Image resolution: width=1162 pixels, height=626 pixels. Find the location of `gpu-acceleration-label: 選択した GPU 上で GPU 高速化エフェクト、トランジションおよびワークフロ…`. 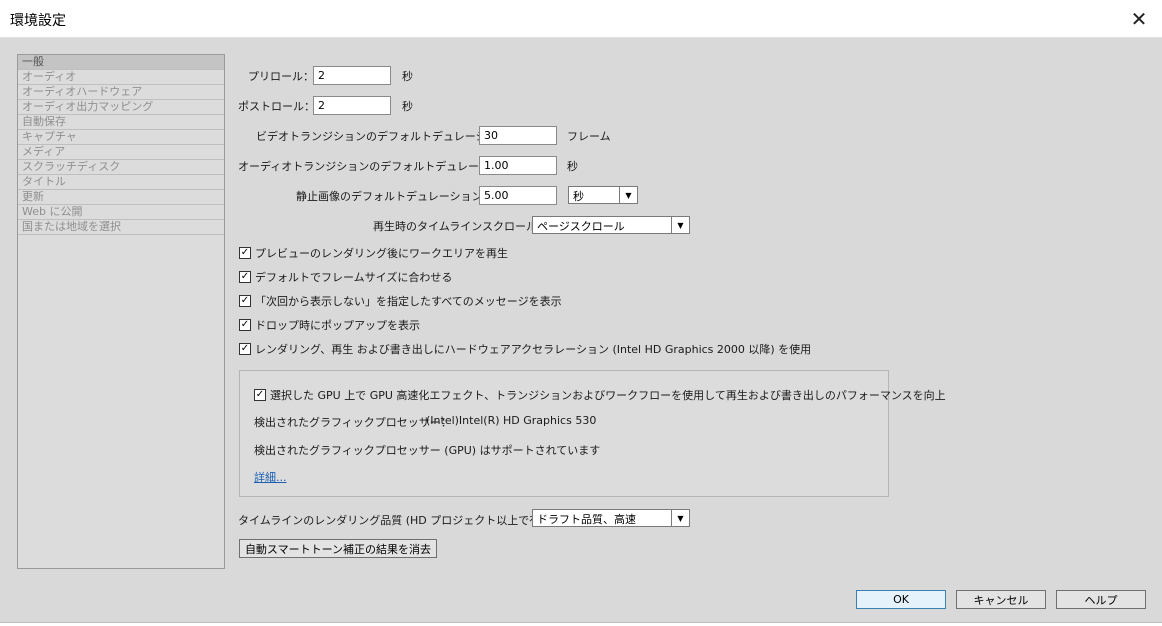

gpu-acceleration-label: 選択した GPU 上で GPU 高速化エフェクト、トランジションおよびワークフロ… is located at coordinates (608, 395).